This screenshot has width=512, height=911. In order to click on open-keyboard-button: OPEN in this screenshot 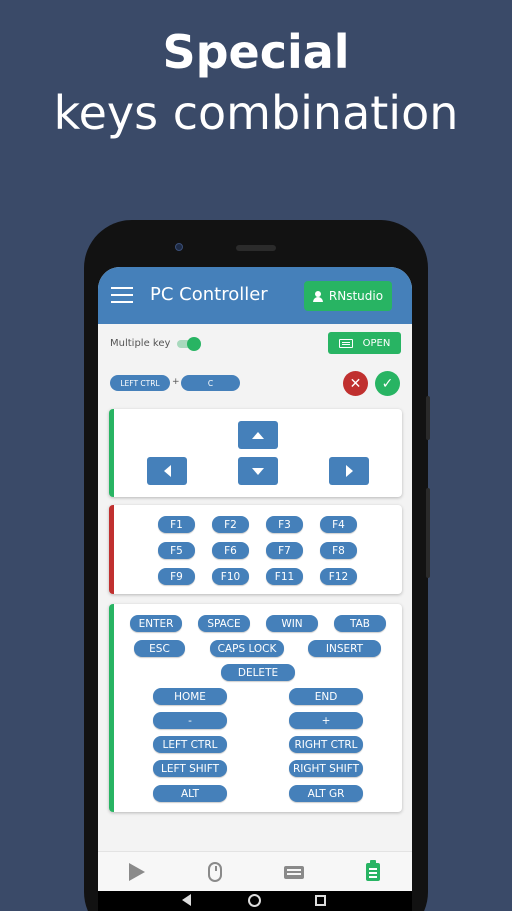, I will do `click(364, 343)`.